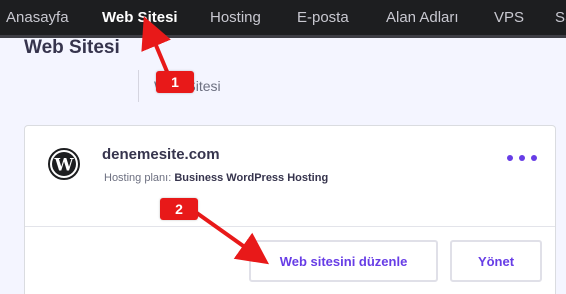 This screenshot has height=294, width=566. I want to click on nav-item-hosting: Hosting, so click(235, 17).